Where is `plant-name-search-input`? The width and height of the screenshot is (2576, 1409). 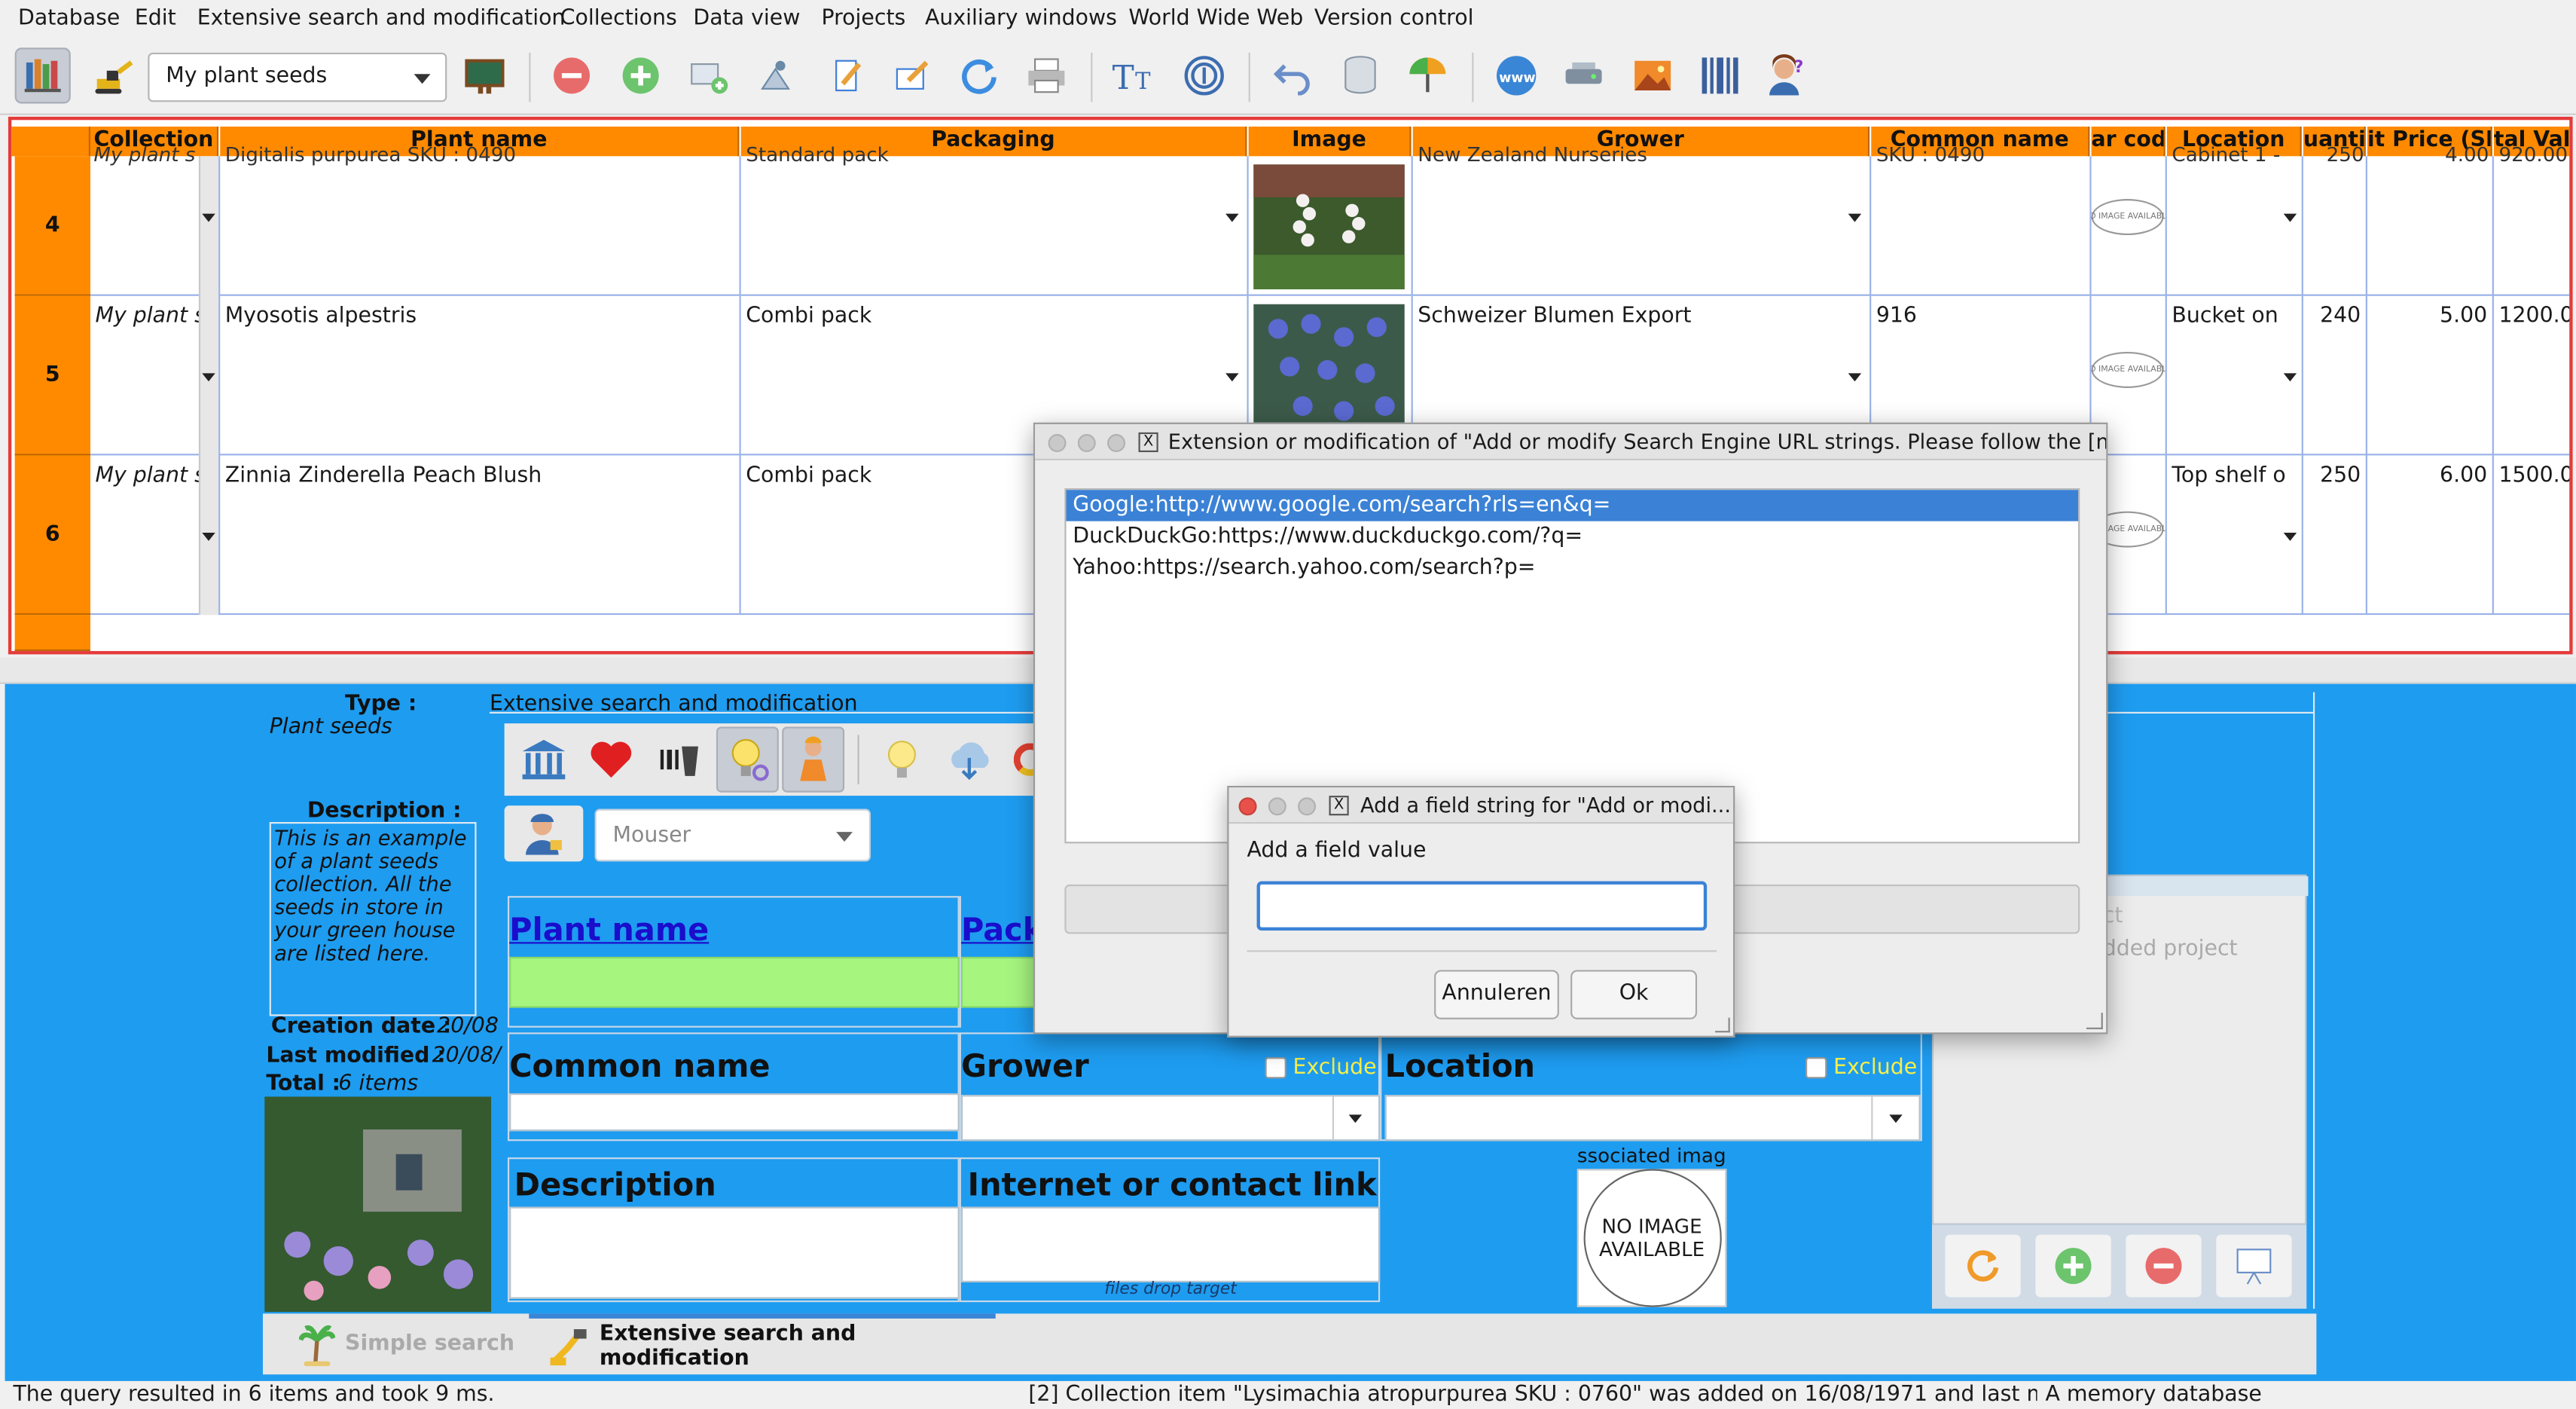
plant-name-search-input is located at coordinates (735, 982).